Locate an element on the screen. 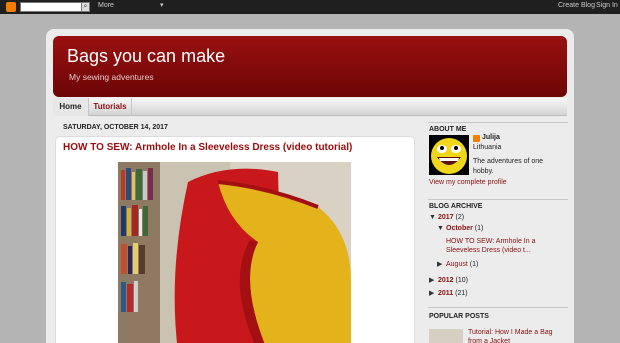 The image size is (620, 343). create-blog-link: Create Blog is located at coordinates (576, 5).